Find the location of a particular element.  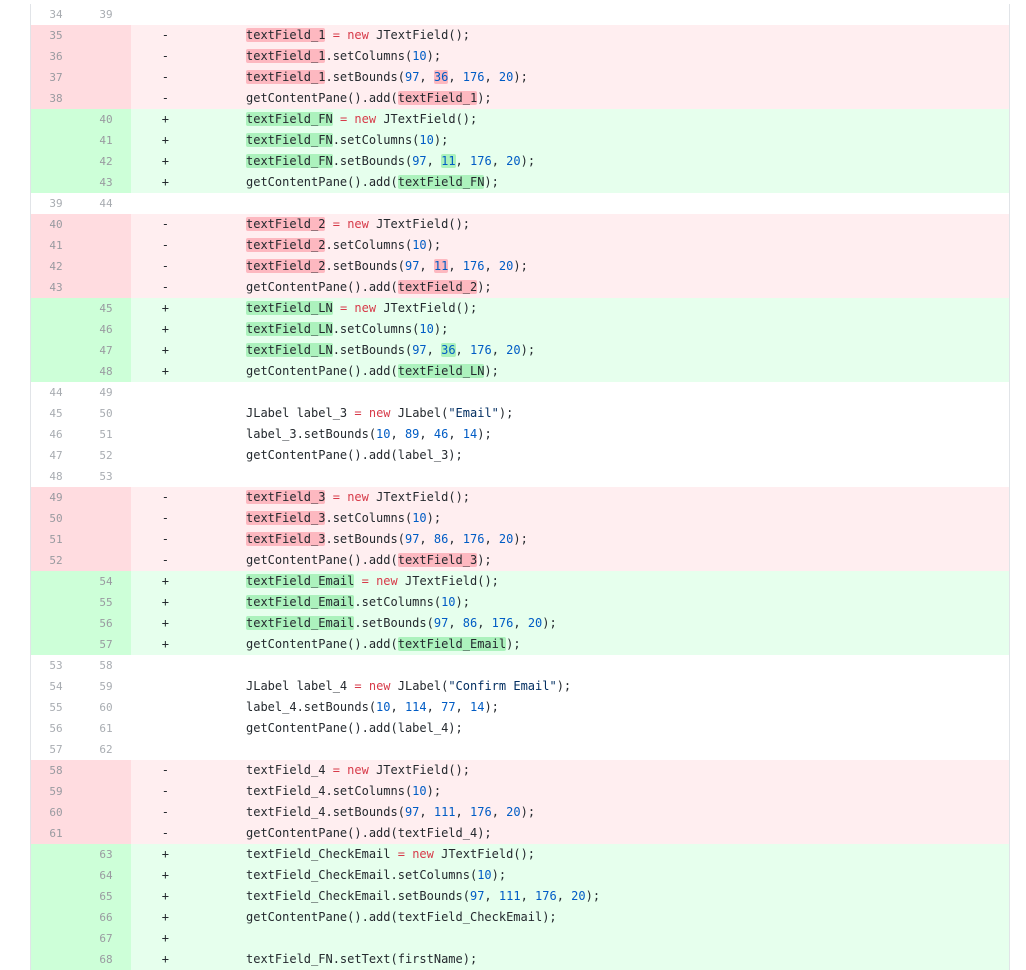

new-line-number: 55 is located at coordinates (106, 602).